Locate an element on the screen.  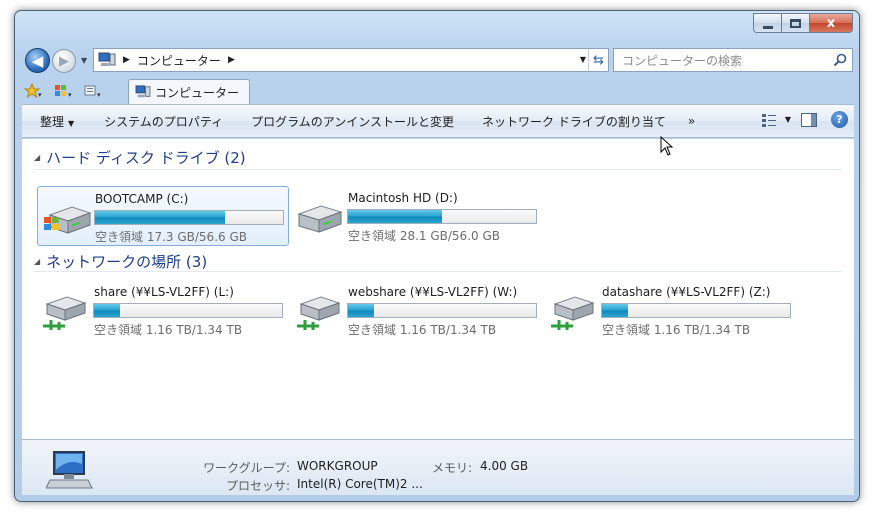
search-input: コンピューターの検索 is located at coordinates (733, 60).